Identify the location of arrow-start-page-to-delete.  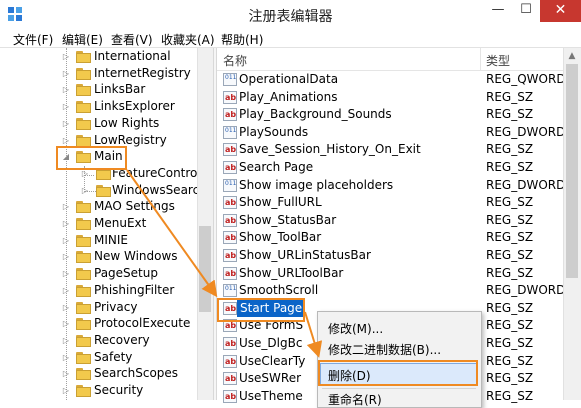
(313, 334).